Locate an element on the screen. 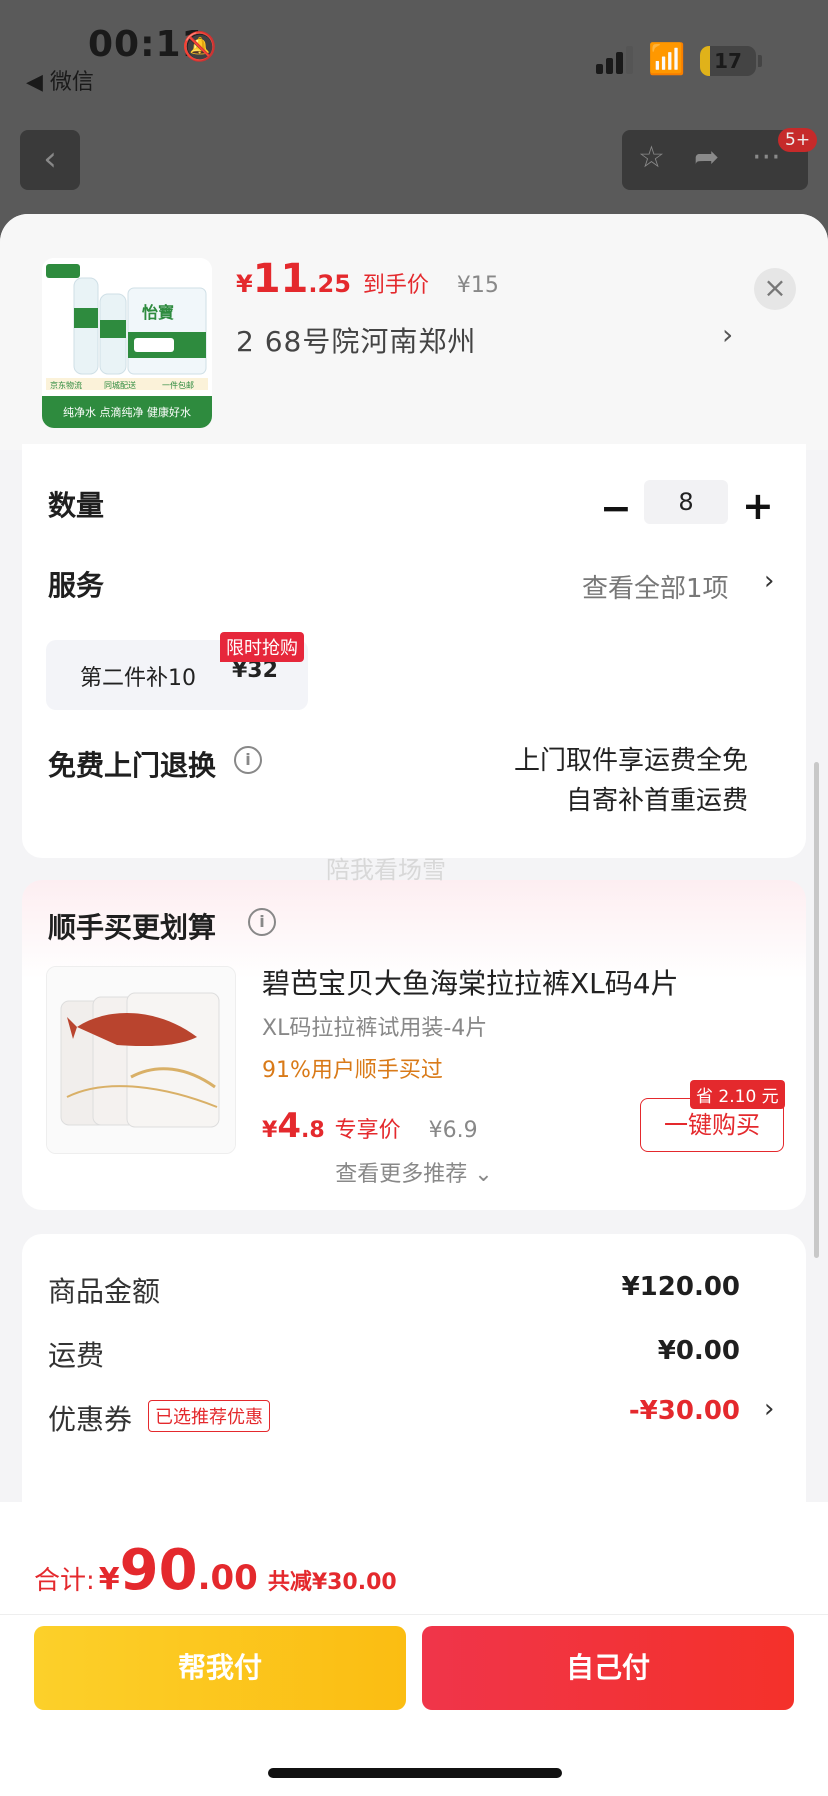 The width and height of the screenshot is (828, 1796). quantity-label: 数量 is located at coordinates (76, 505).